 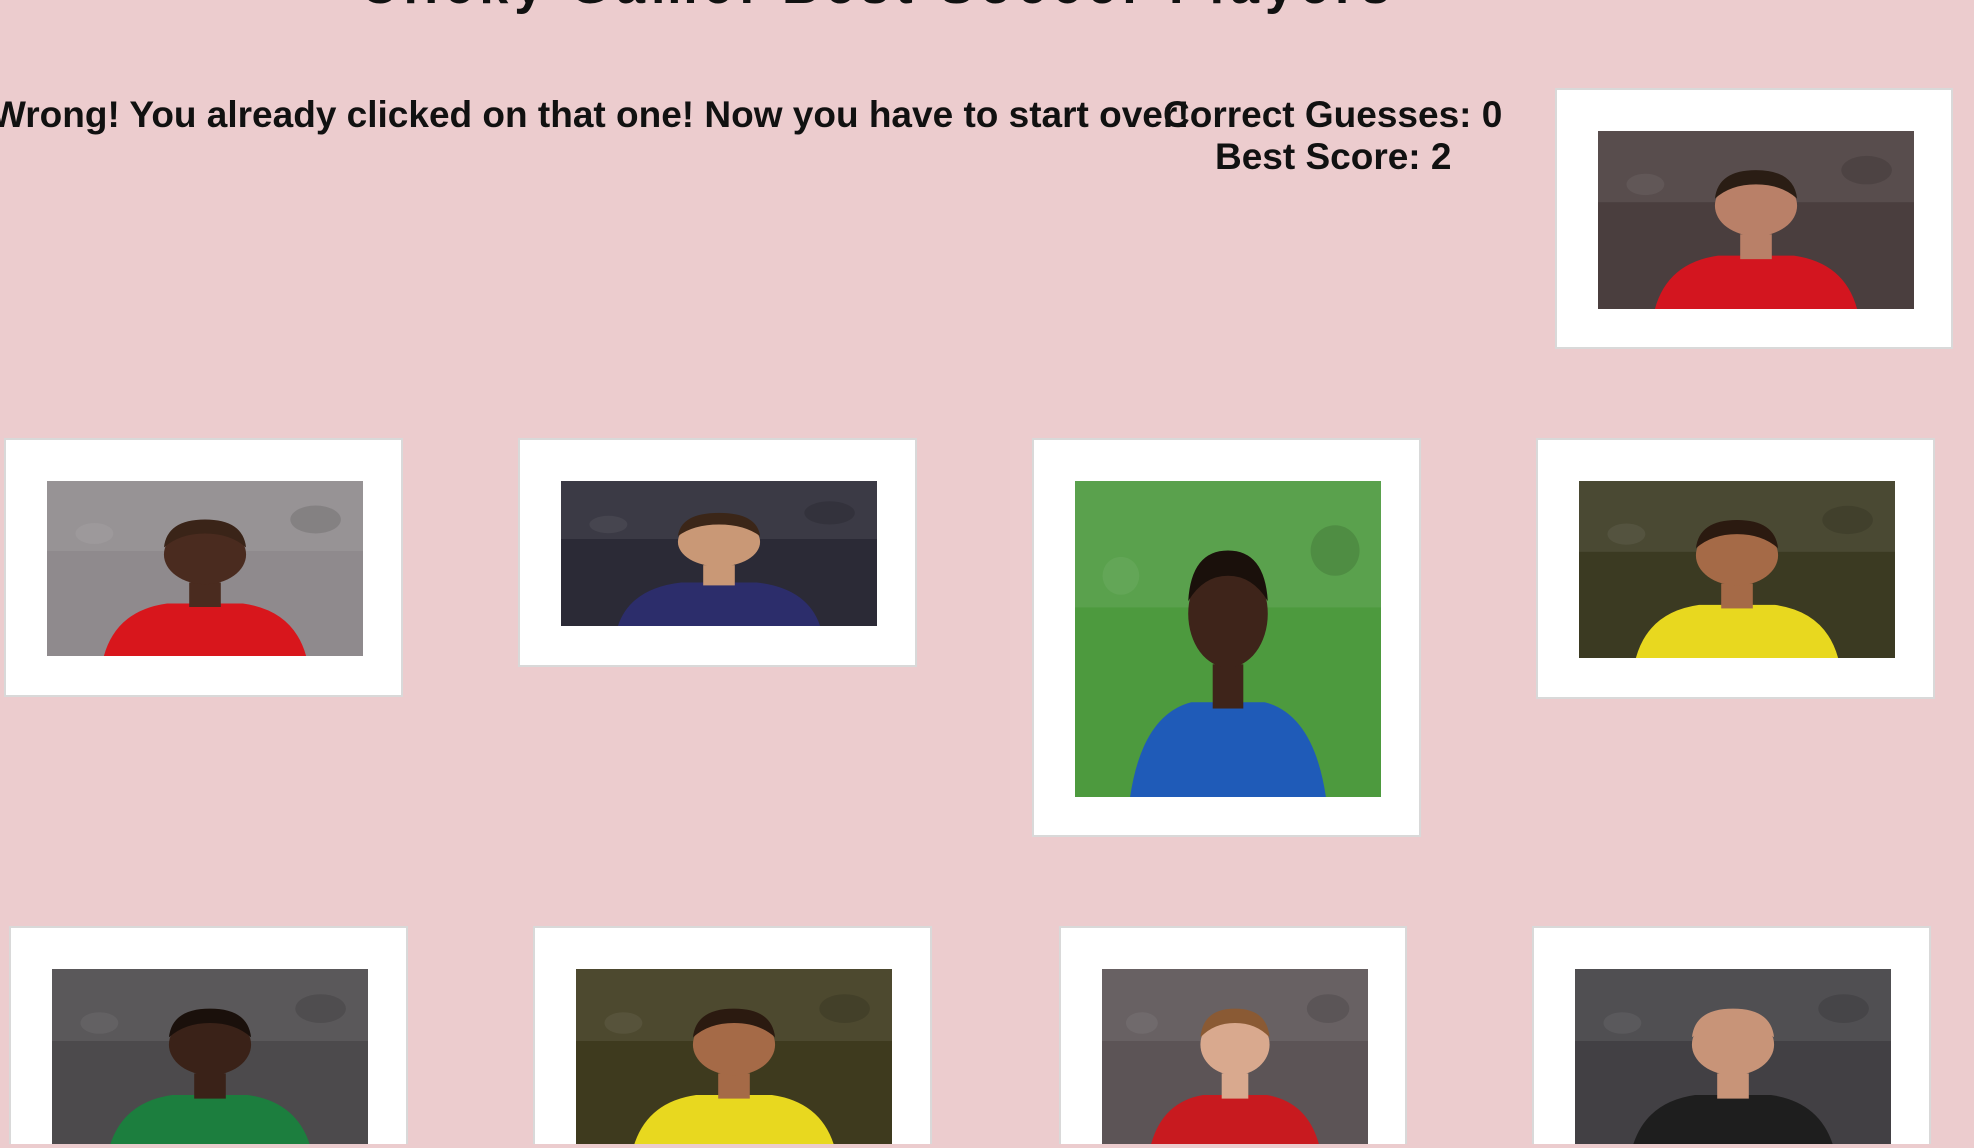 I want to click on player-photo-el-hadji-diouf-icon, so click(x=205, y=568).